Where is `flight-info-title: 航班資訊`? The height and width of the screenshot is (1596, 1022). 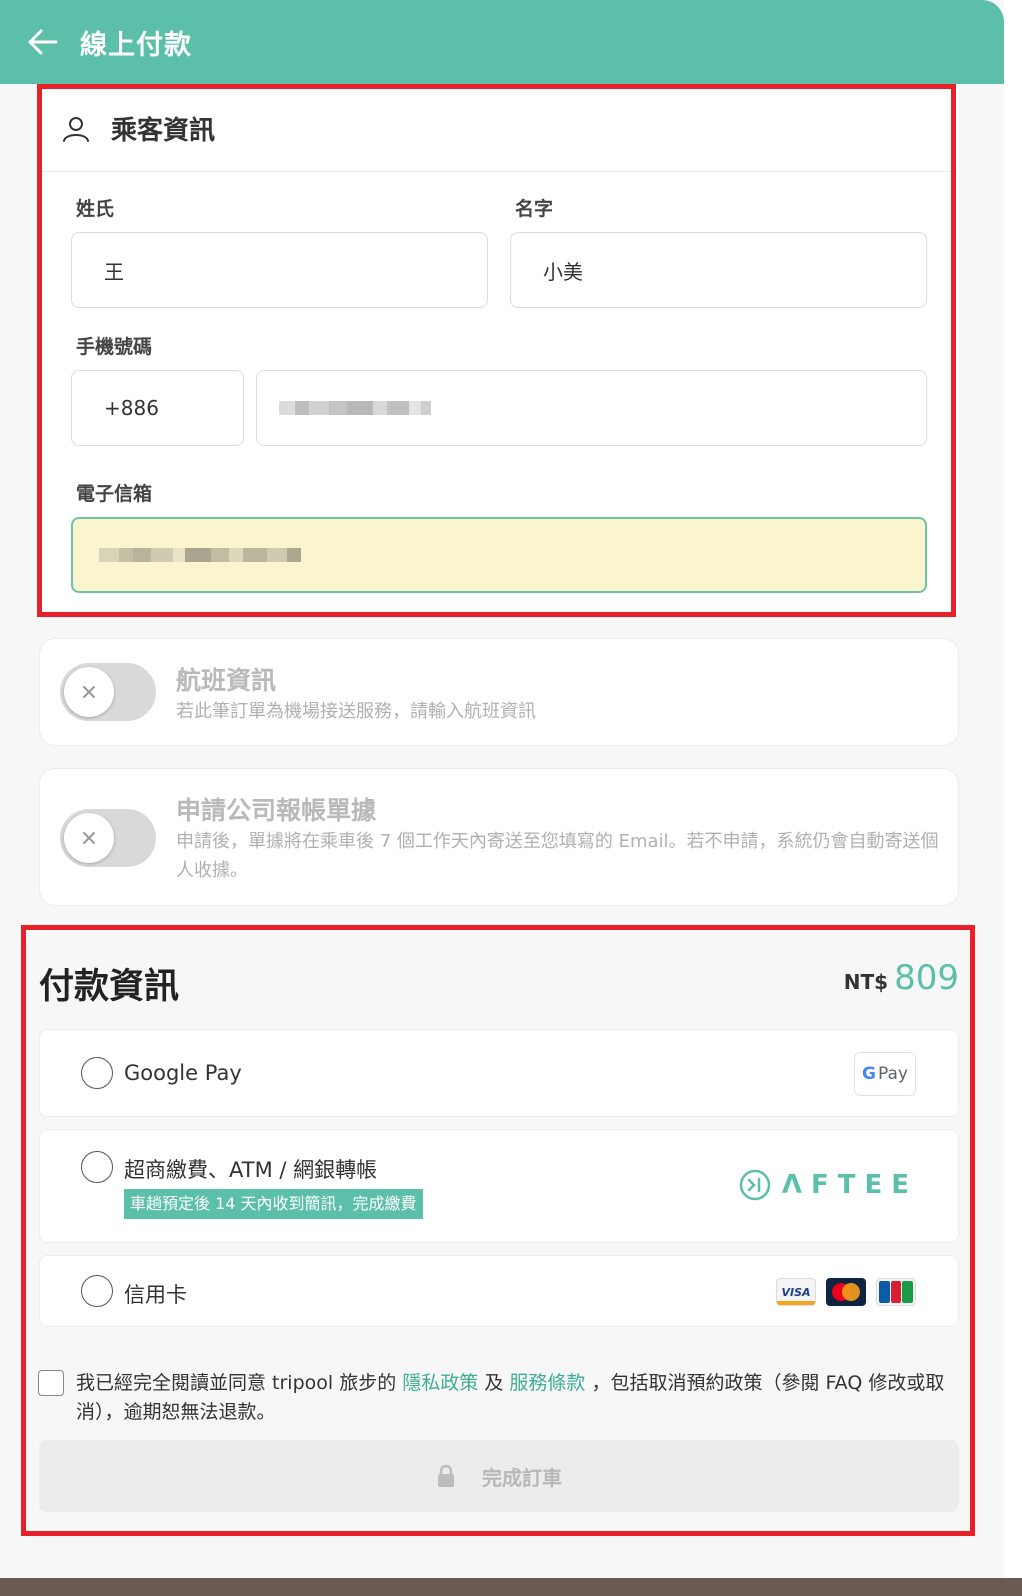
flight-info-title: 航班資訊 is located at coordinates (226, 680).